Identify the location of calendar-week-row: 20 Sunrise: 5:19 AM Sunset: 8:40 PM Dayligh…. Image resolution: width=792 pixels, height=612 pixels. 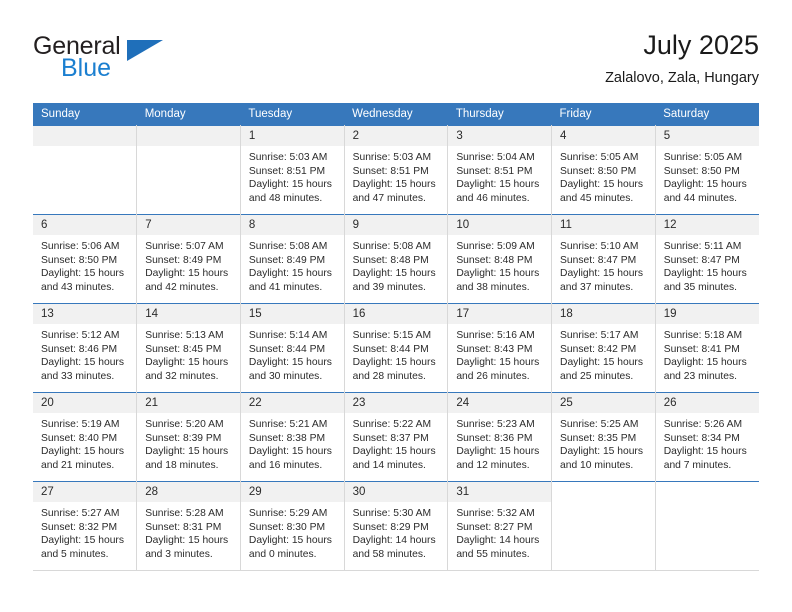
(396, 437).